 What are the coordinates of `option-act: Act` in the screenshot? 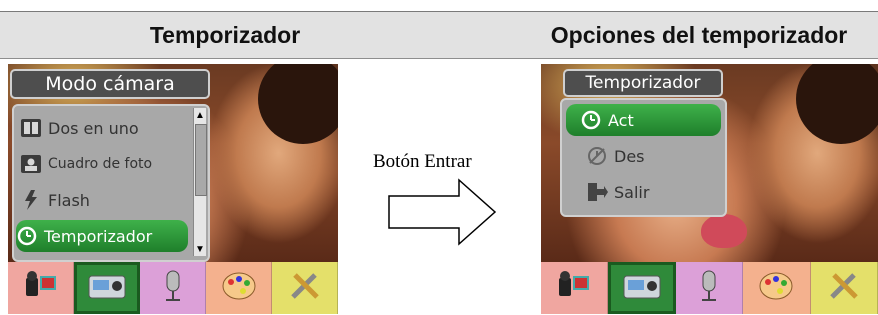 It's located at (643, 120).